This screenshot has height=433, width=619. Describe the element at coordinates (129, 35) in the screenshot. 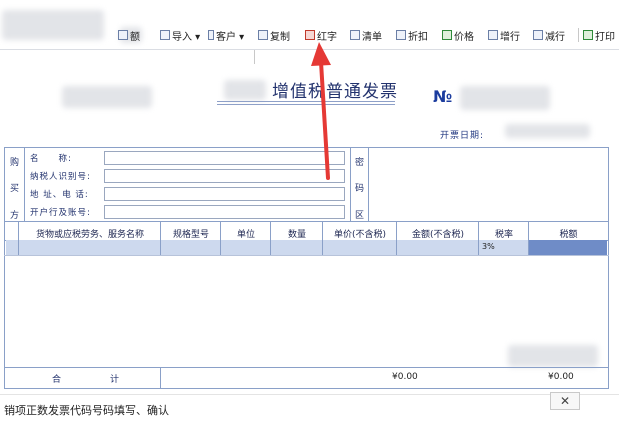

I see `toolbar-item-amount: 额` at that location.